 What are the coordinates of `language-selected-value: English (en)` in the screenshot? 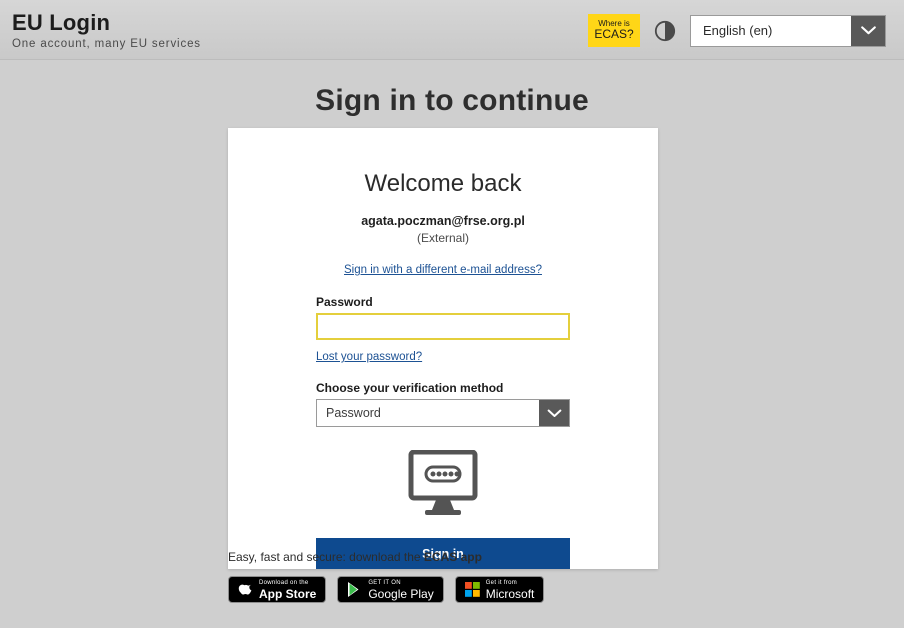 It's located at (738, 30).